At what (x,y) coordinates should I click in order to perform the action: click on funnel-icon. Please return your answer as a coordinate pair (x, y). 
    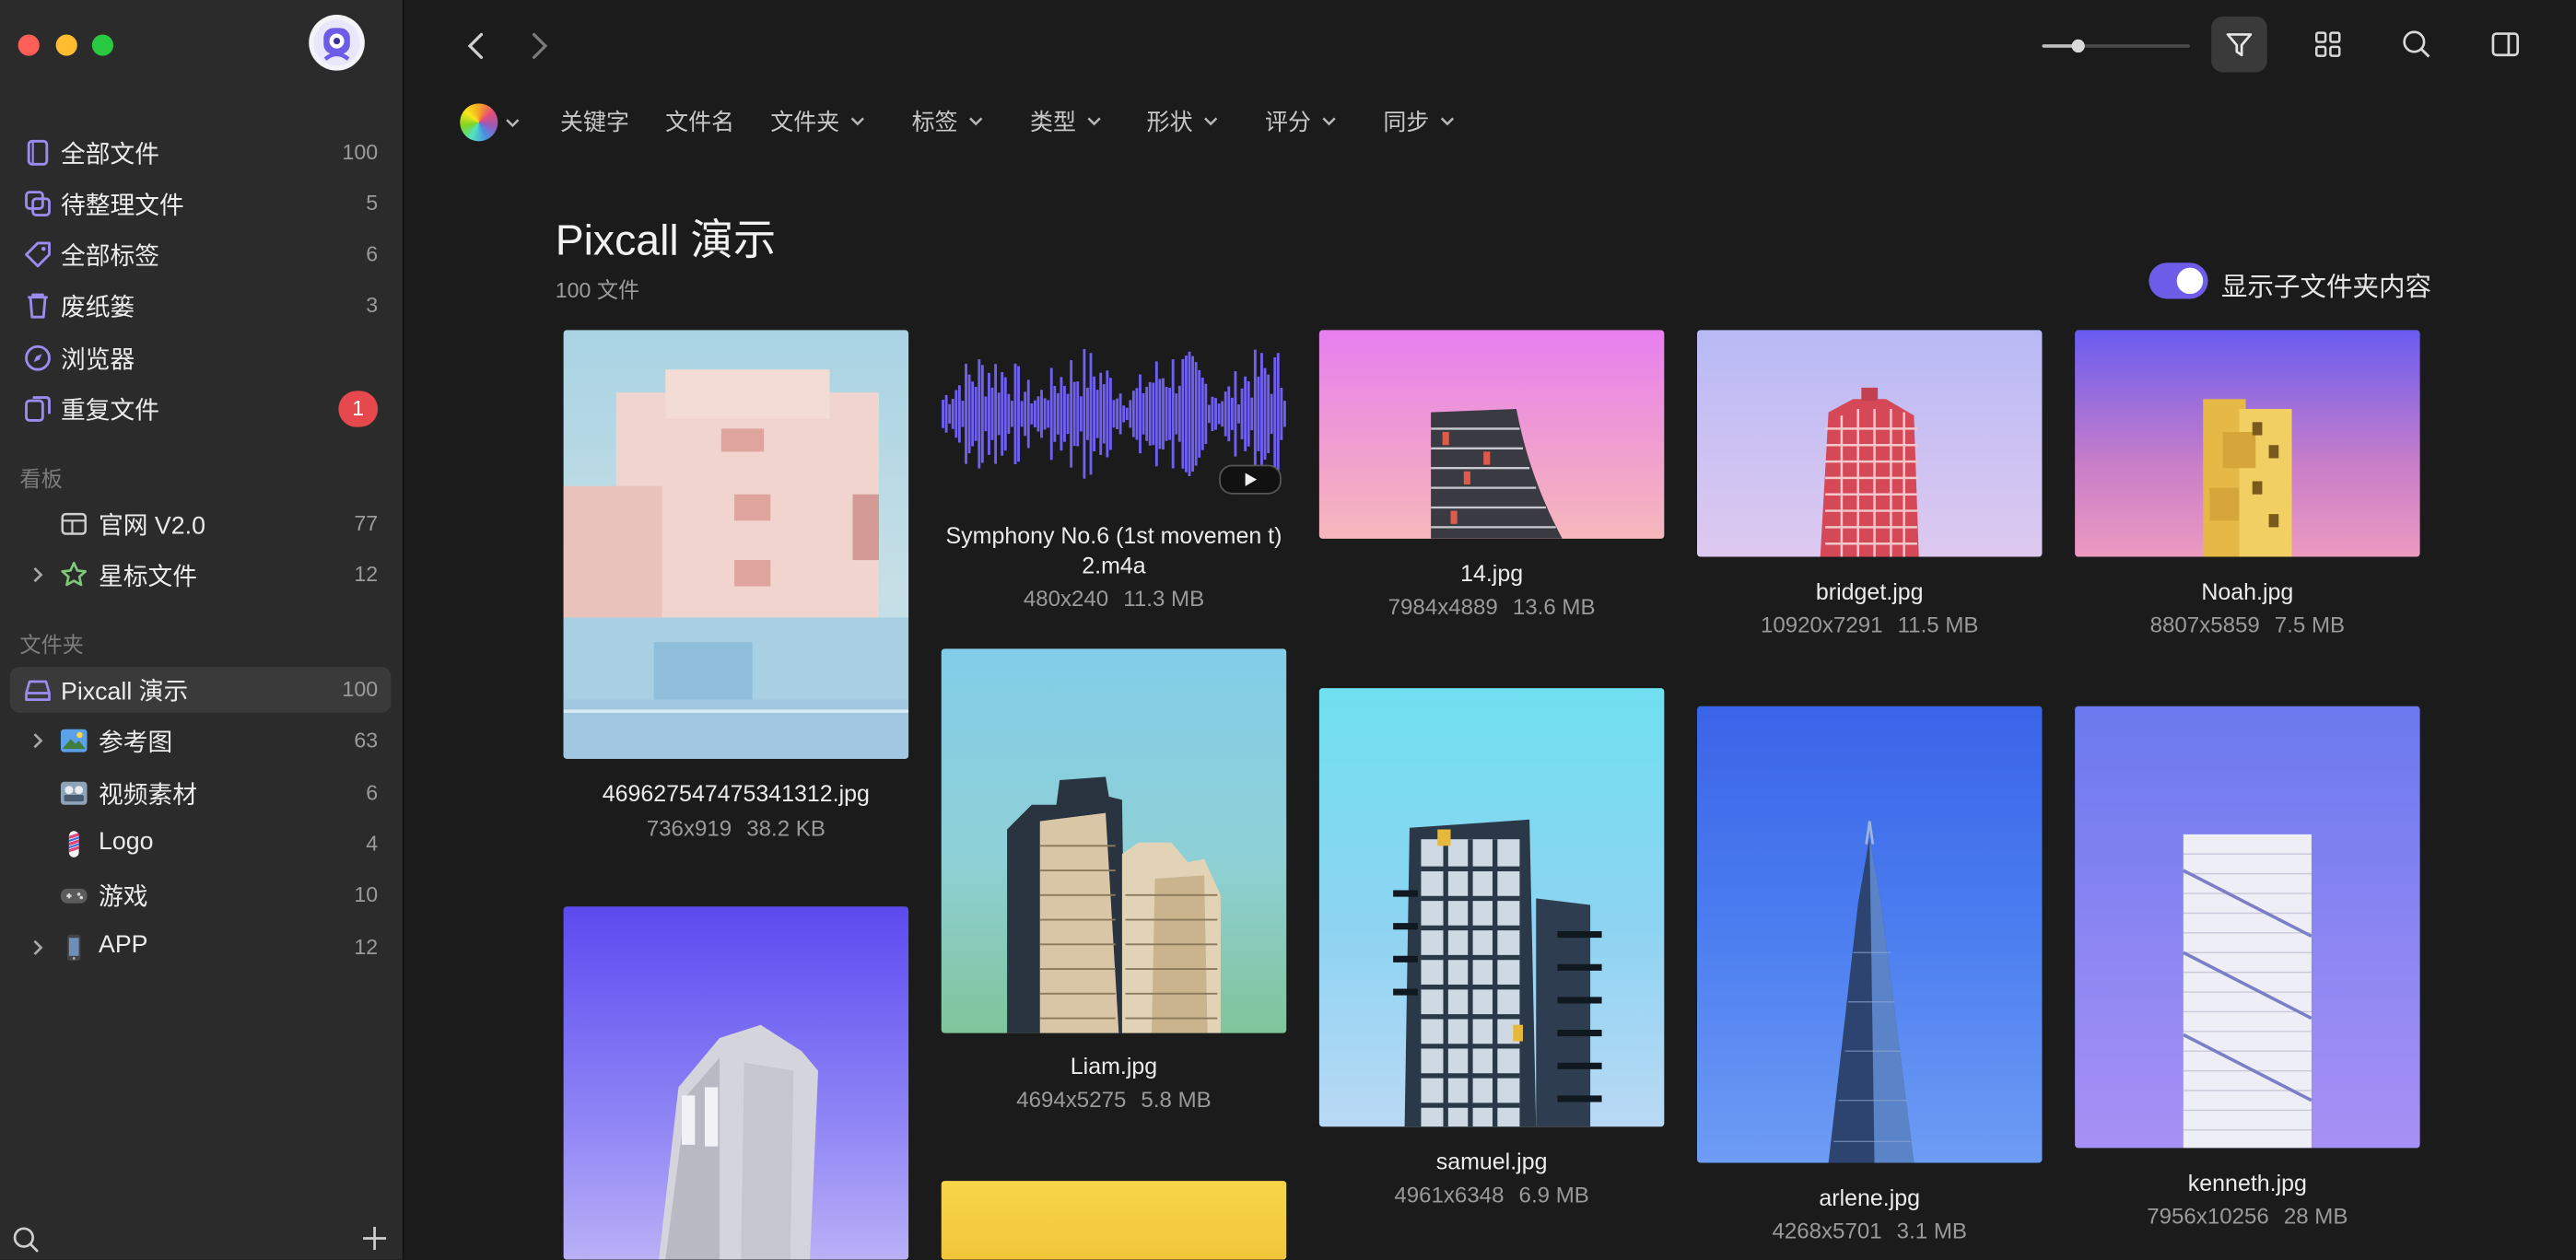
    Looking at the image, I should click on (2239, 45).